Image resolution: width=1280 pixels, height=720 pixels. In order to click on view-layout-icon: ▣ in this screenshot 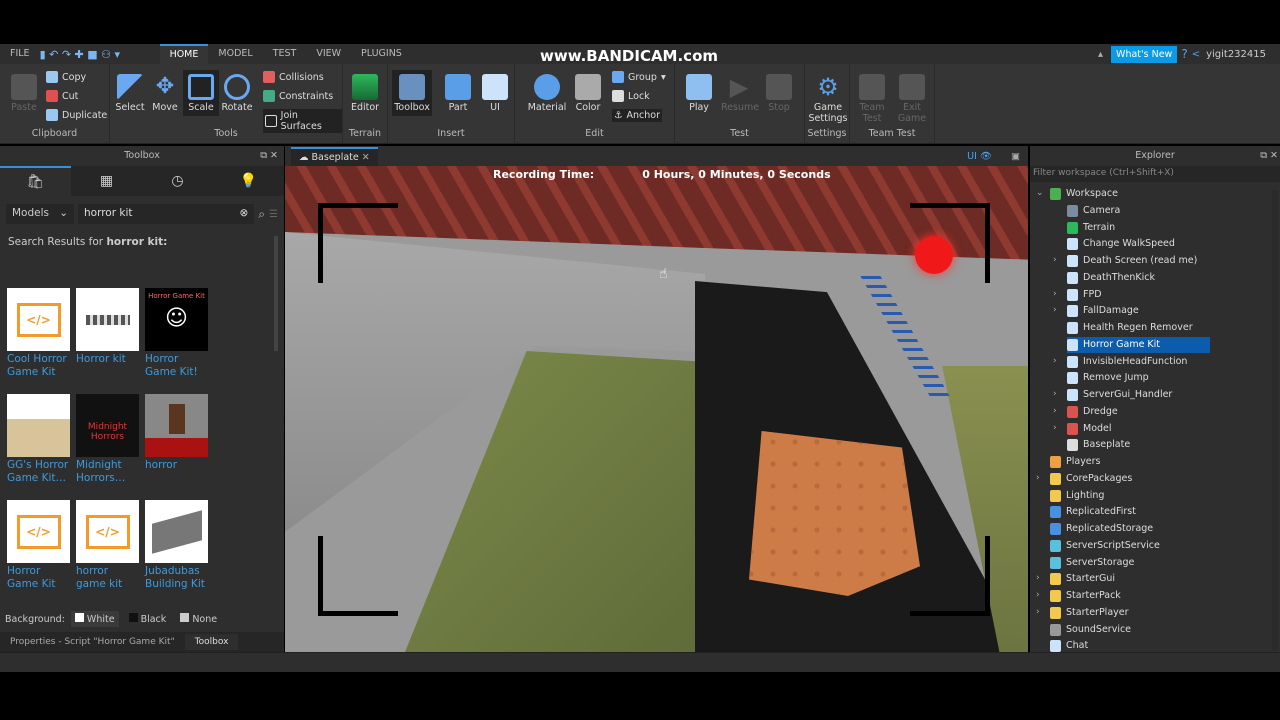, I will do `click(1015, 156)`.